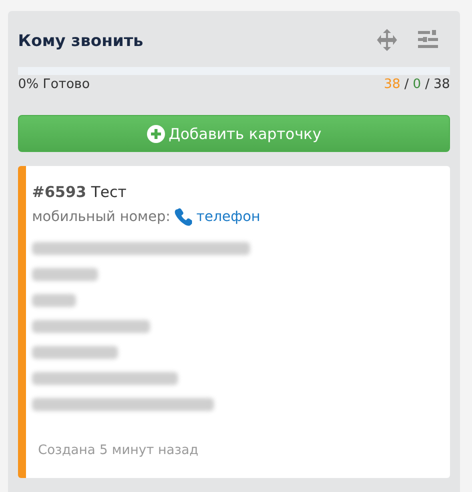 The width and height of the screenshot is (472, 492). Describe the element at coordinates (234, 133) in the screenshot. I see `add-card-button: Добавить карточку` at that location.